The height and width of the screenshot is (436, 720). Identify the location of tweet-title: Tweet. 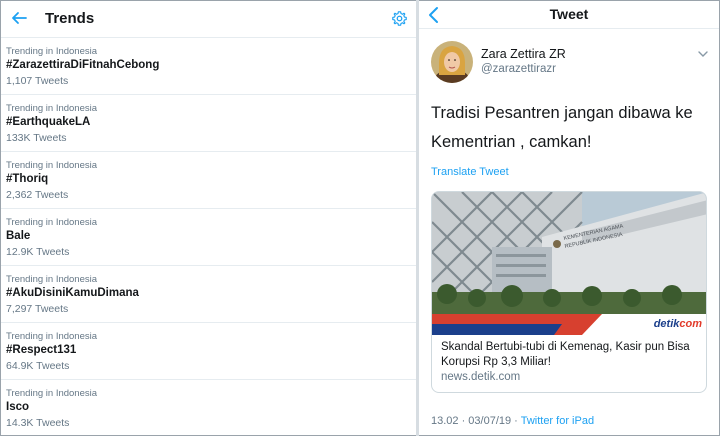
(569, 14).